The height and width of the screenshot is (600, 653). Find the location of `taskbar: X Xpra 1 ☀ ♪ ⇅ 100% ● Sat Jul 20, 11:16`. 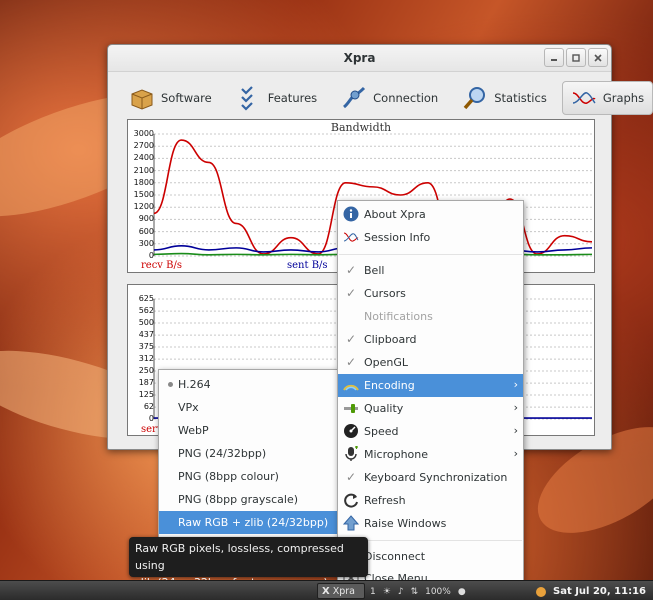

taskbar: X Xpra 1 ☀ ♪ ⇅ 100% ● Sat Jul 20, 11:16 is located at coordinates (326, 590).